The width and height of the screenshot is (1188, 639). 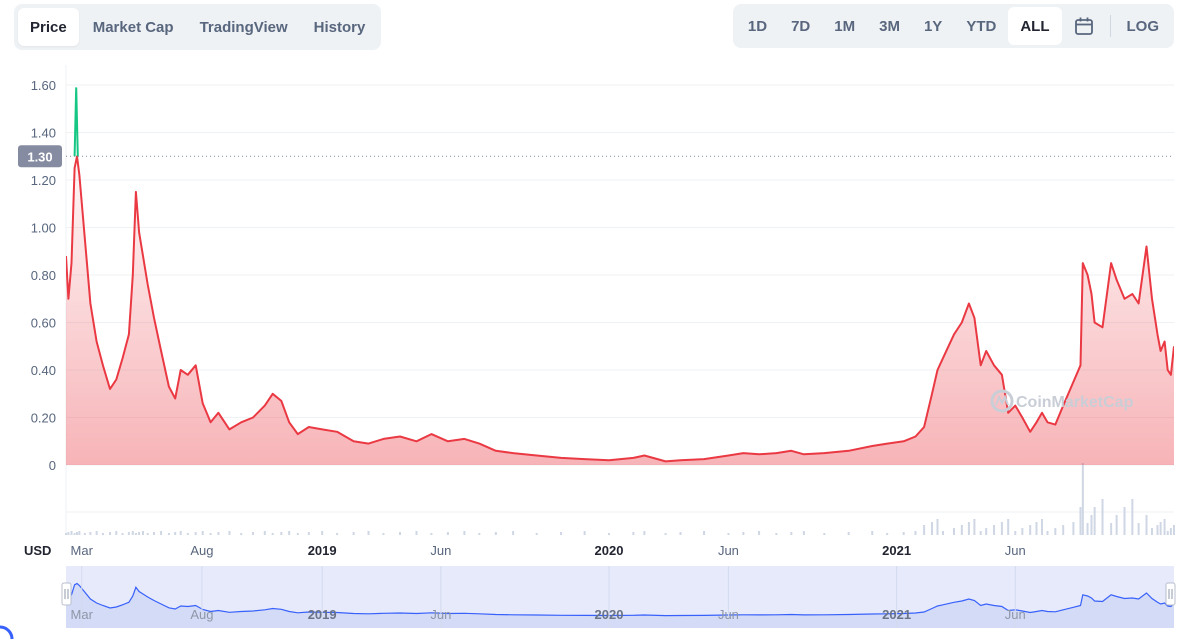 I want to click on navigator-tick-label: 2021, so click(x=896, y=614).